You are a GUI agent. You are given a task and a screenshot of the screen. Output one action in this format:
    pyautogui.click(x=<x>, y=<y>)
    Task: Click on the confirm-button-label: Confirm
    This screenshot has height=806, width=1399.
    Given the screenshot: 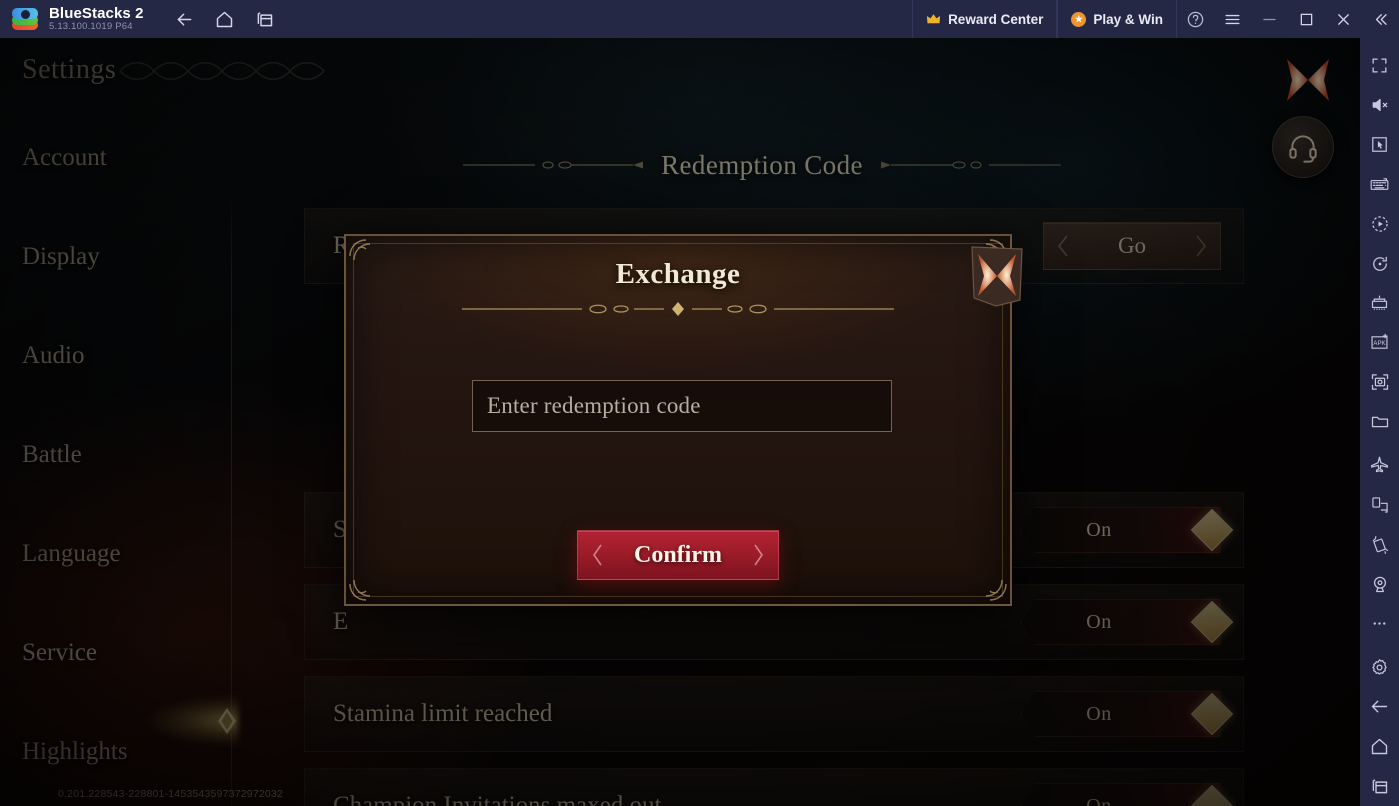 What is the action you would take?
    pyautogui.click(x=678, y=554)
    